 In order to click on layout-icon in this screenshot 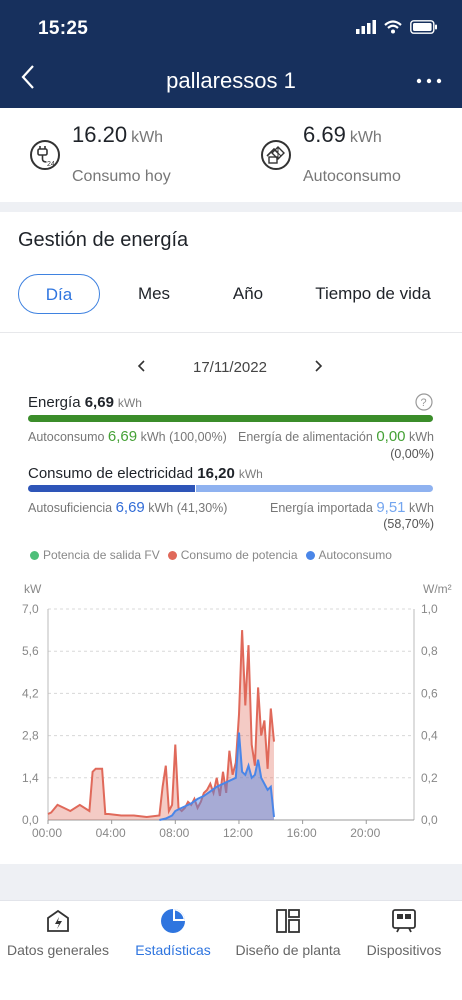, I will do `click(288, 921)`.